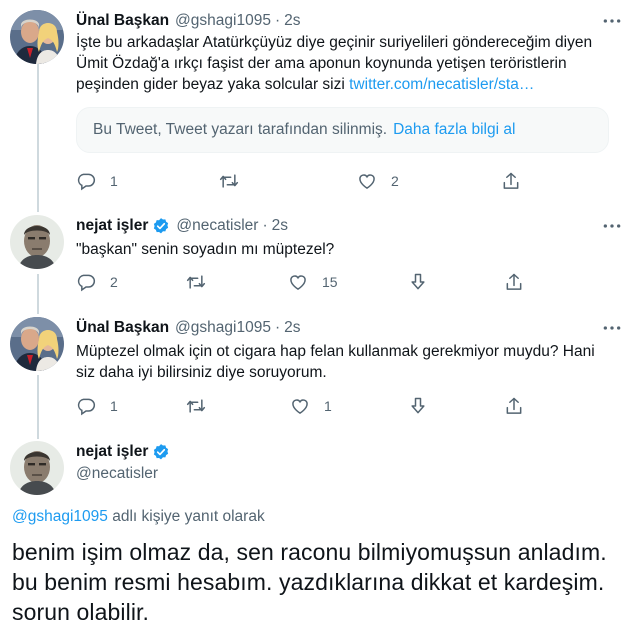 The image size is (635, 640). I want to click on like-button: 2, so click(378, 181).